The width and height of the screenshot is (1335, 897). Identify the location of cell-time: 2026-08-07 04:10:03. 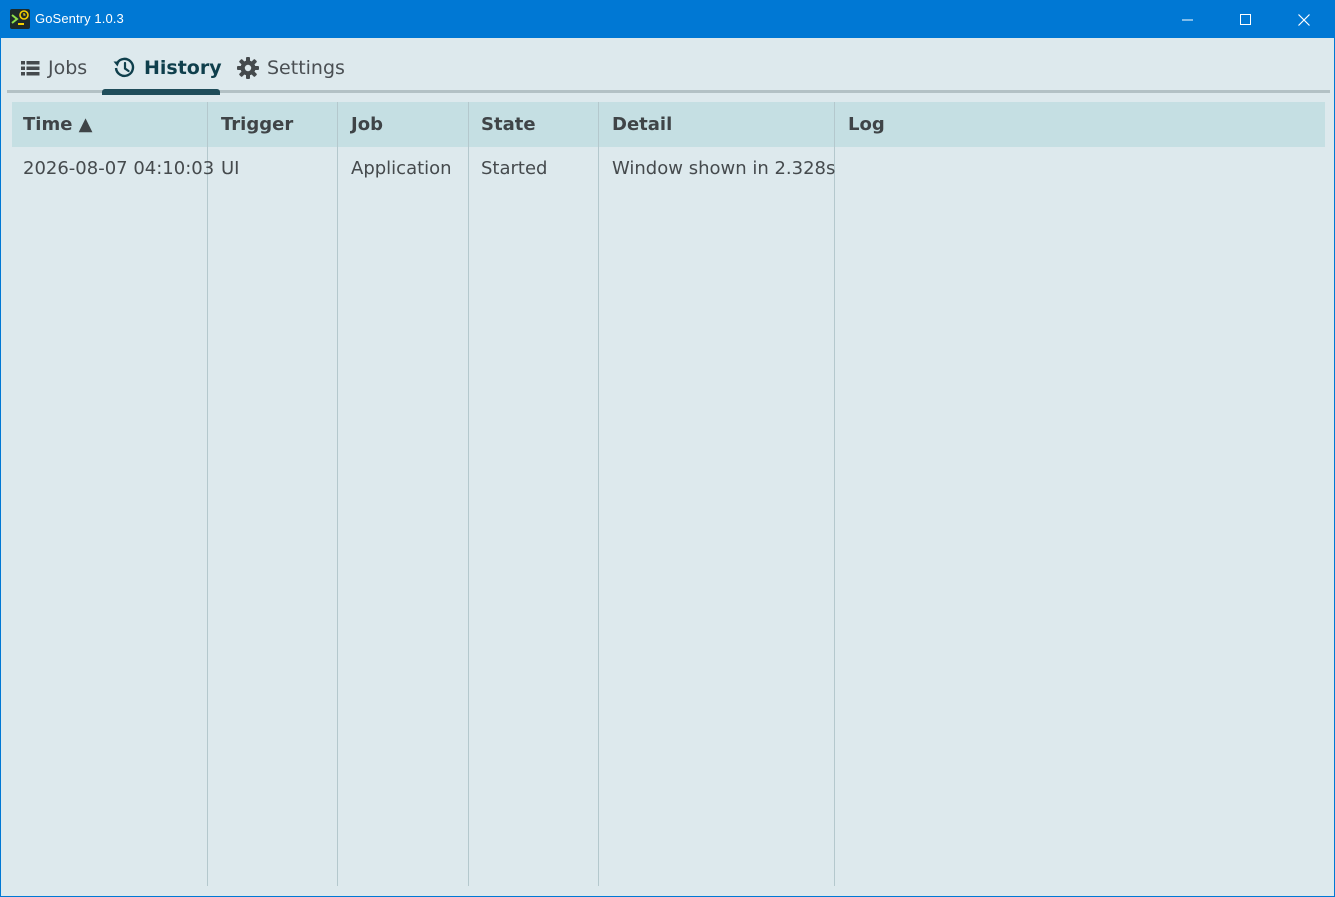
(119, 168).